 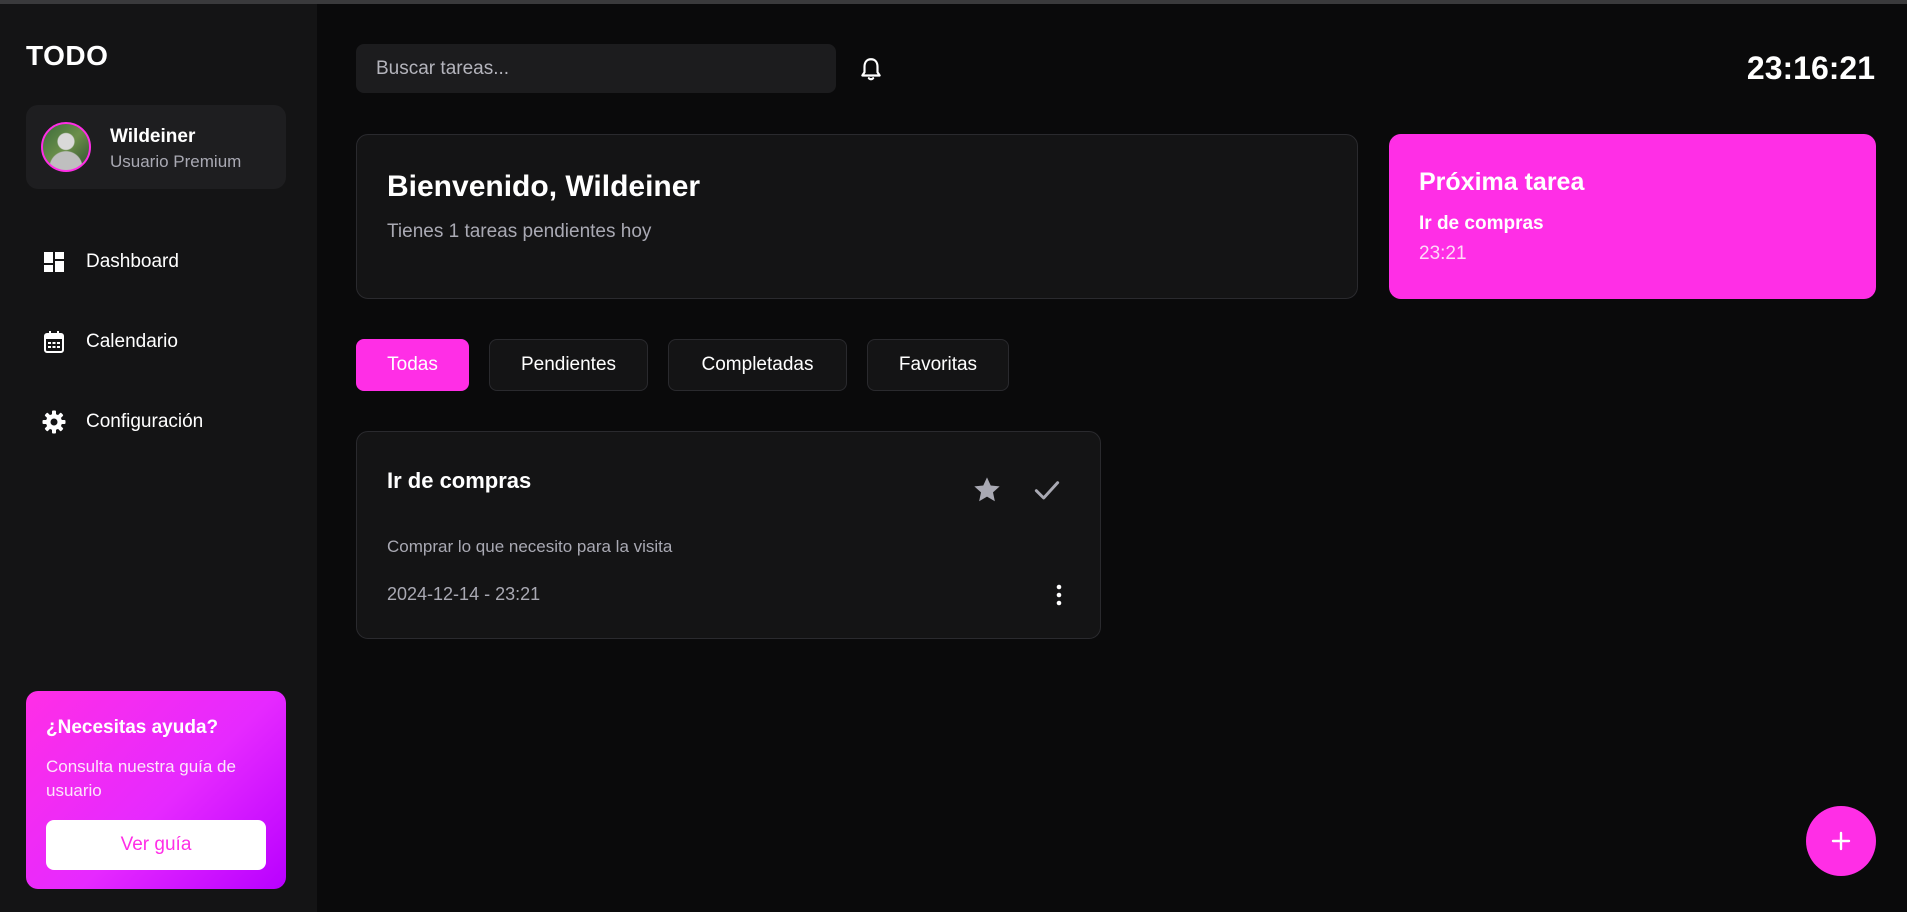 What do you see at coordinates (141, 778) in the screenshot?
I see `help-text: Consulta nuestra guía de usuario` at bounding box center [141, 778].